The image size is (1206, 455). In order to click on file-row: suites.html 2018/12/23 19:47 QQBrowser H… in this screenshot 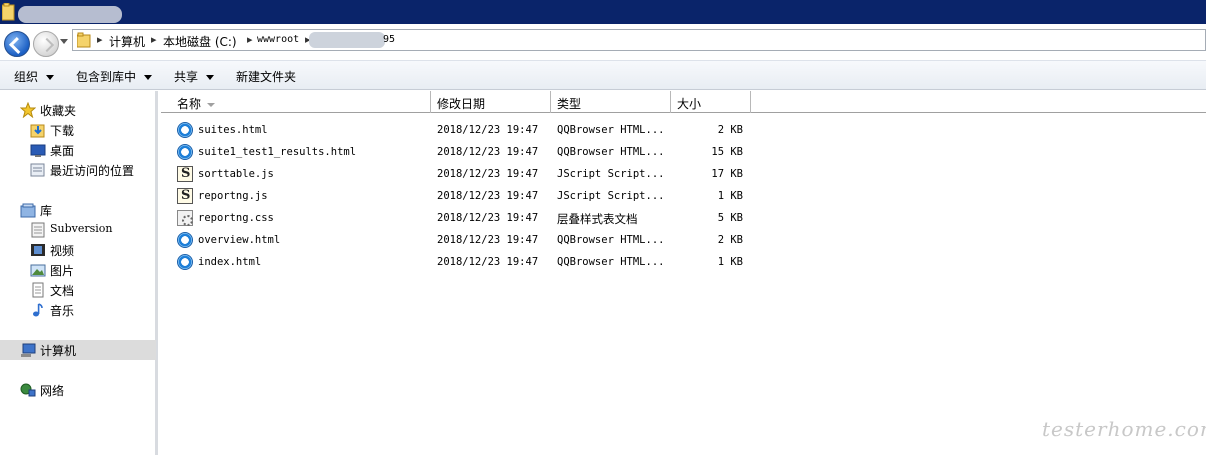, I will do `click(461, 130)`.